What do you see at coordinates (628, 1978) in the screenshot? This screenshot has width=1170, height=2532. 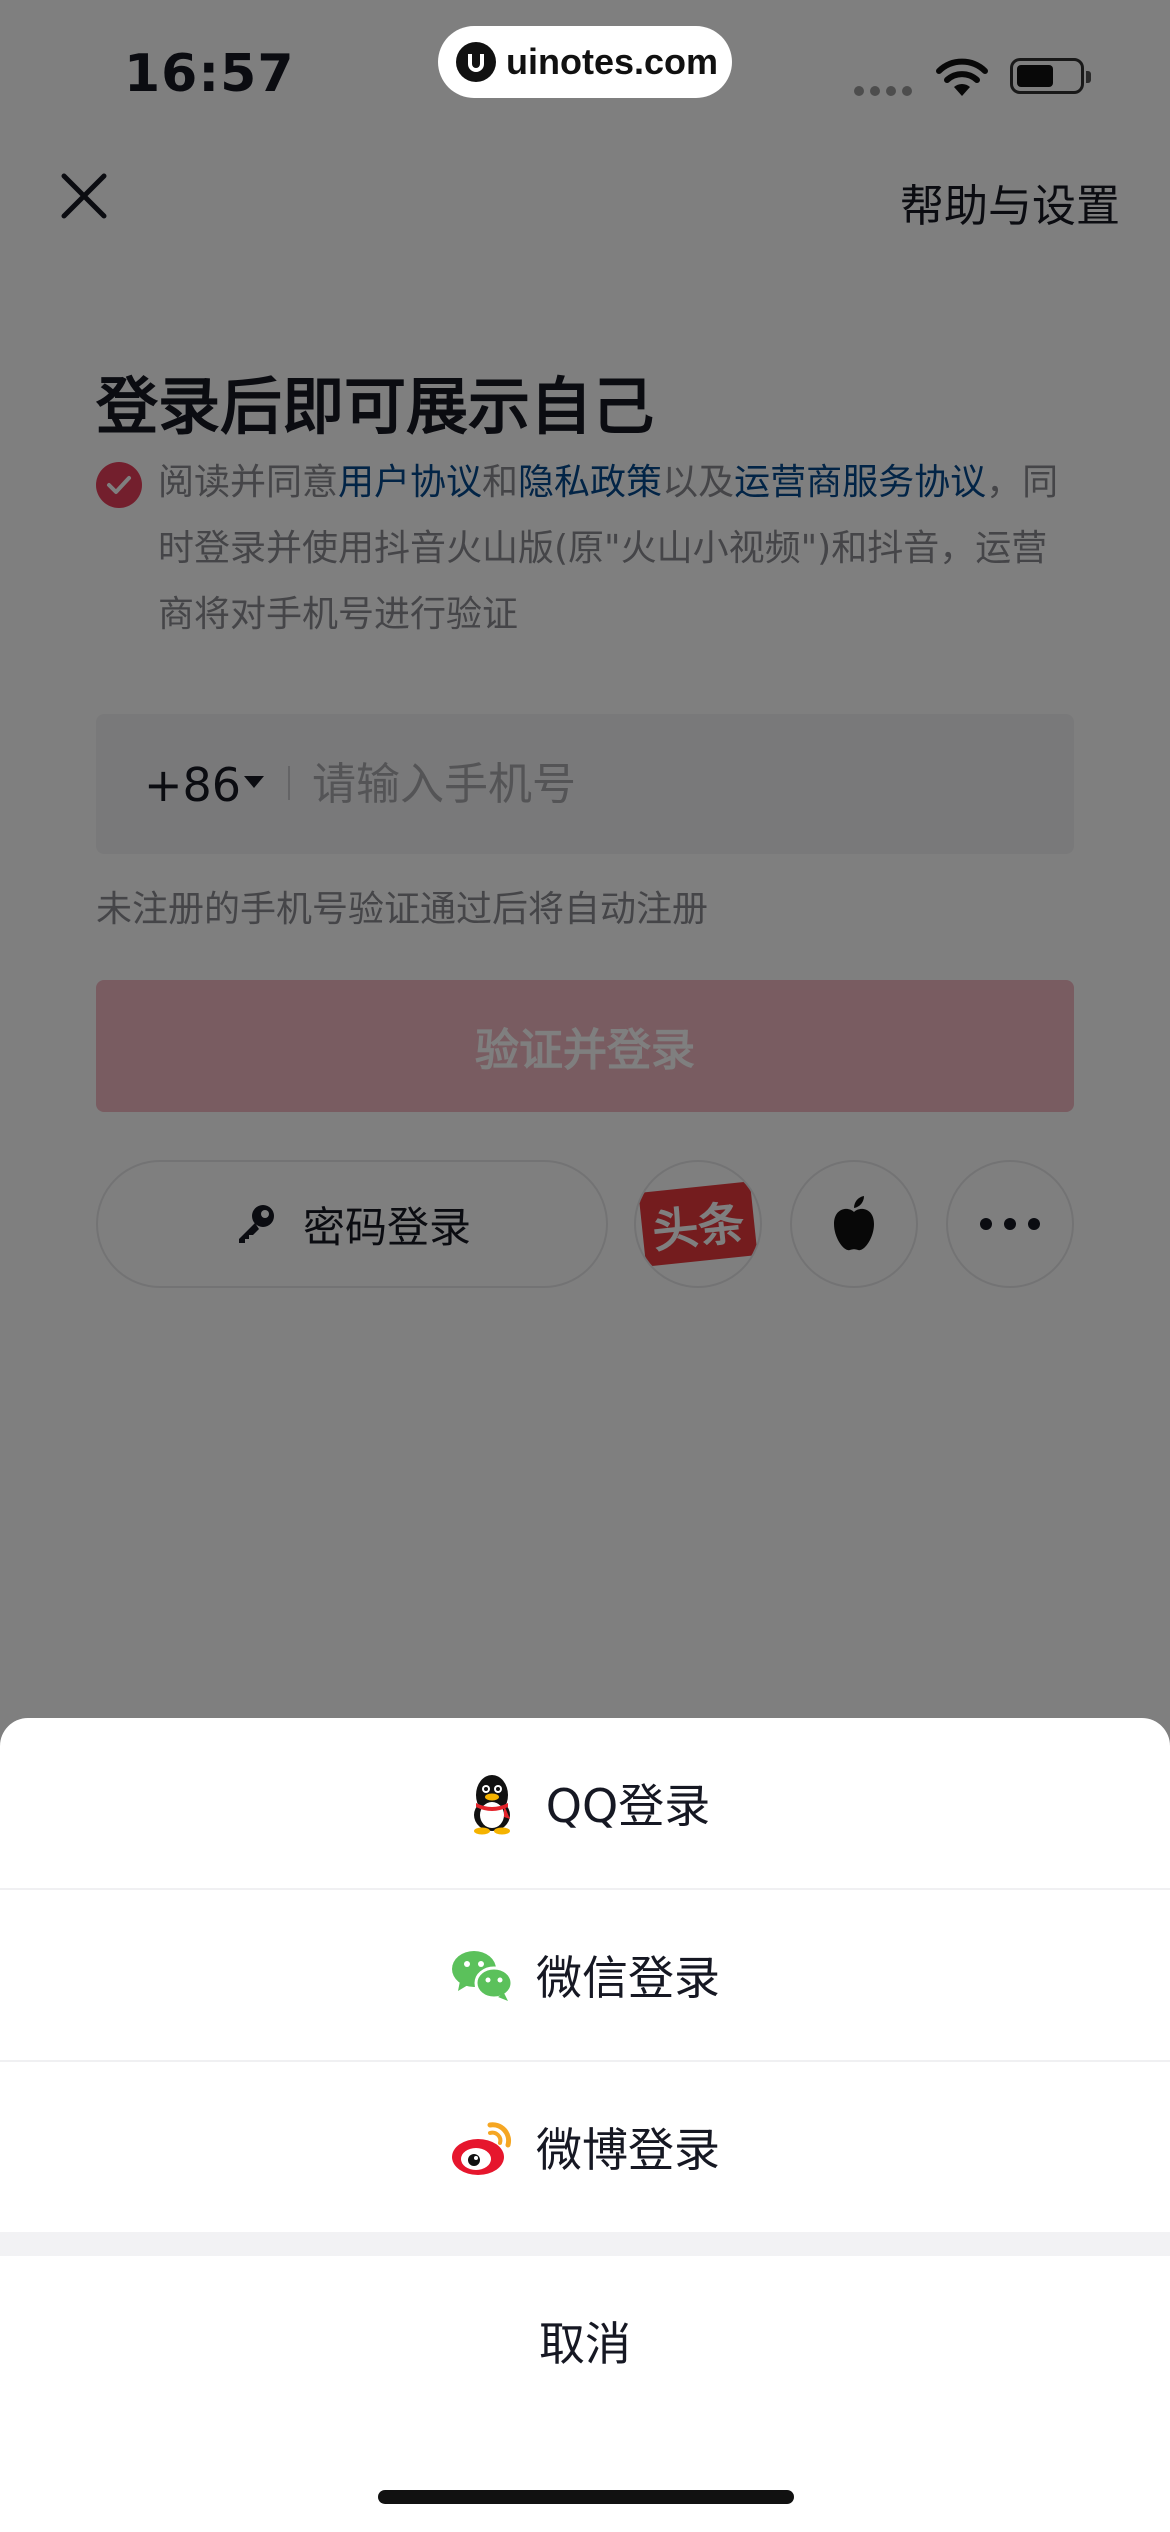 I see `wechat-login-label: 微信登录` at bounding box center [628, 1978].